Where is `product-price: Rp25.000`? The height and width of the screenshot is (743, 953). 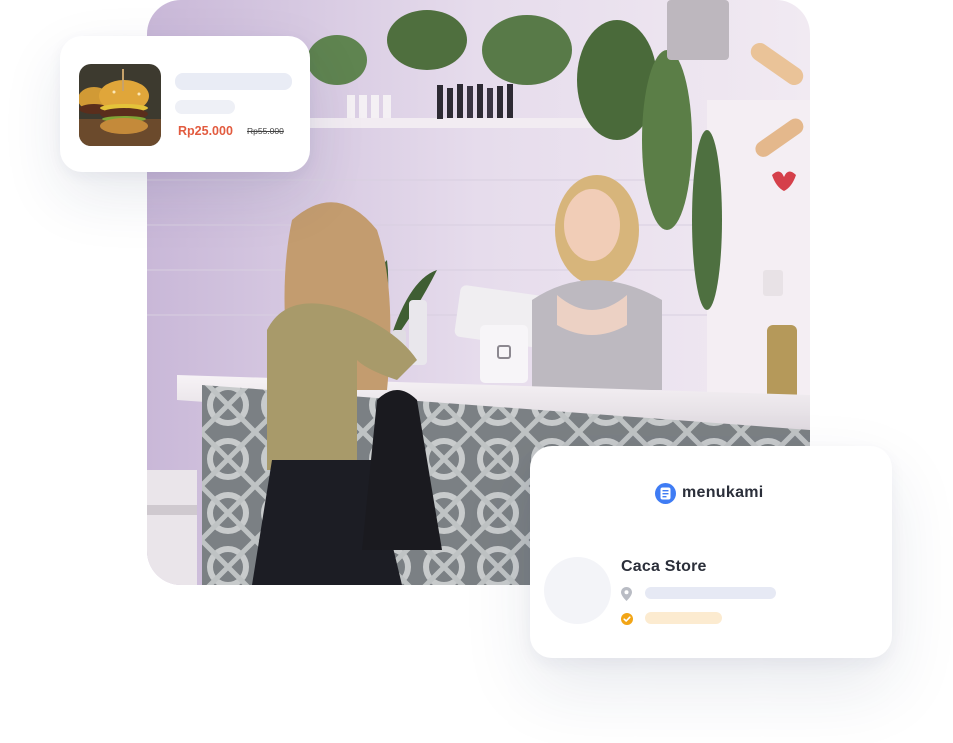
product-price: Rp25.000 is located at coordinates (205, 131).